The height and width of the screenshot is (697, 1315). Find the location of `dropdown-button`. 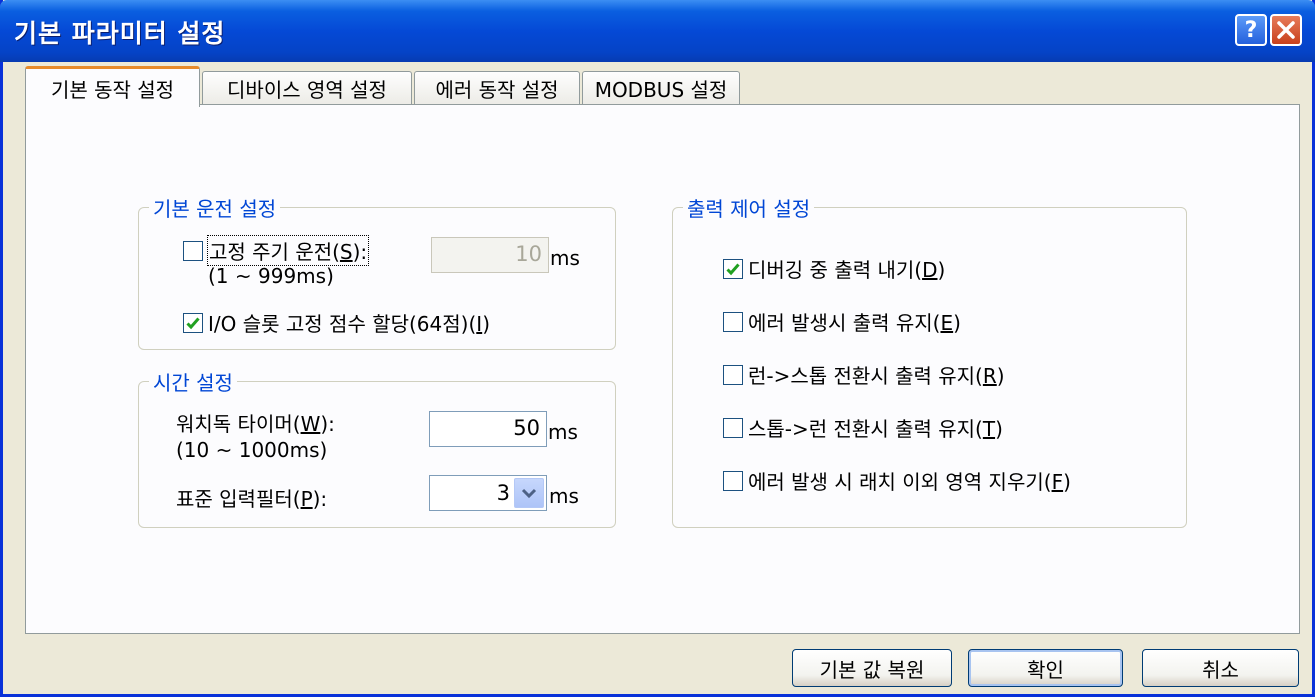

dropdown-button is located at coordinates (529, 493).